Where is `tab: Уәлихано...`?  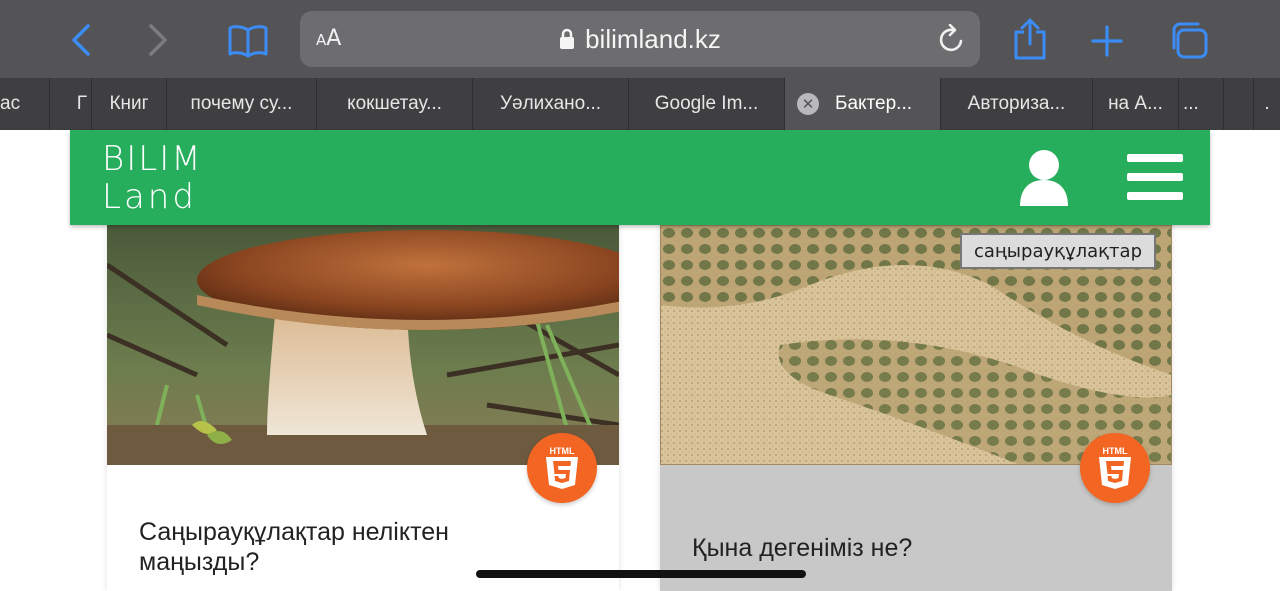
tab: Уәлихано... is located at coordinates (551, 104).